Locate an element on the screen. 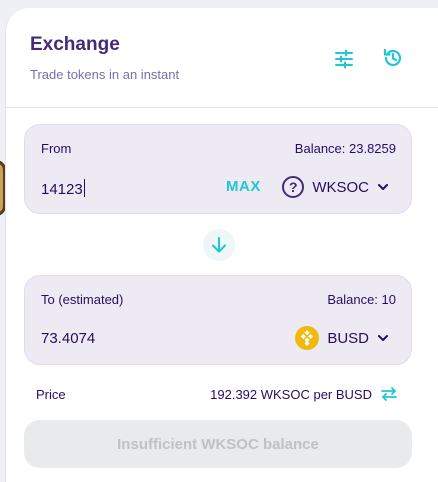 The image size is (438, 482). price-row: Price 192.392 WKSOC per BUSD is located at coordinates (217, 395).